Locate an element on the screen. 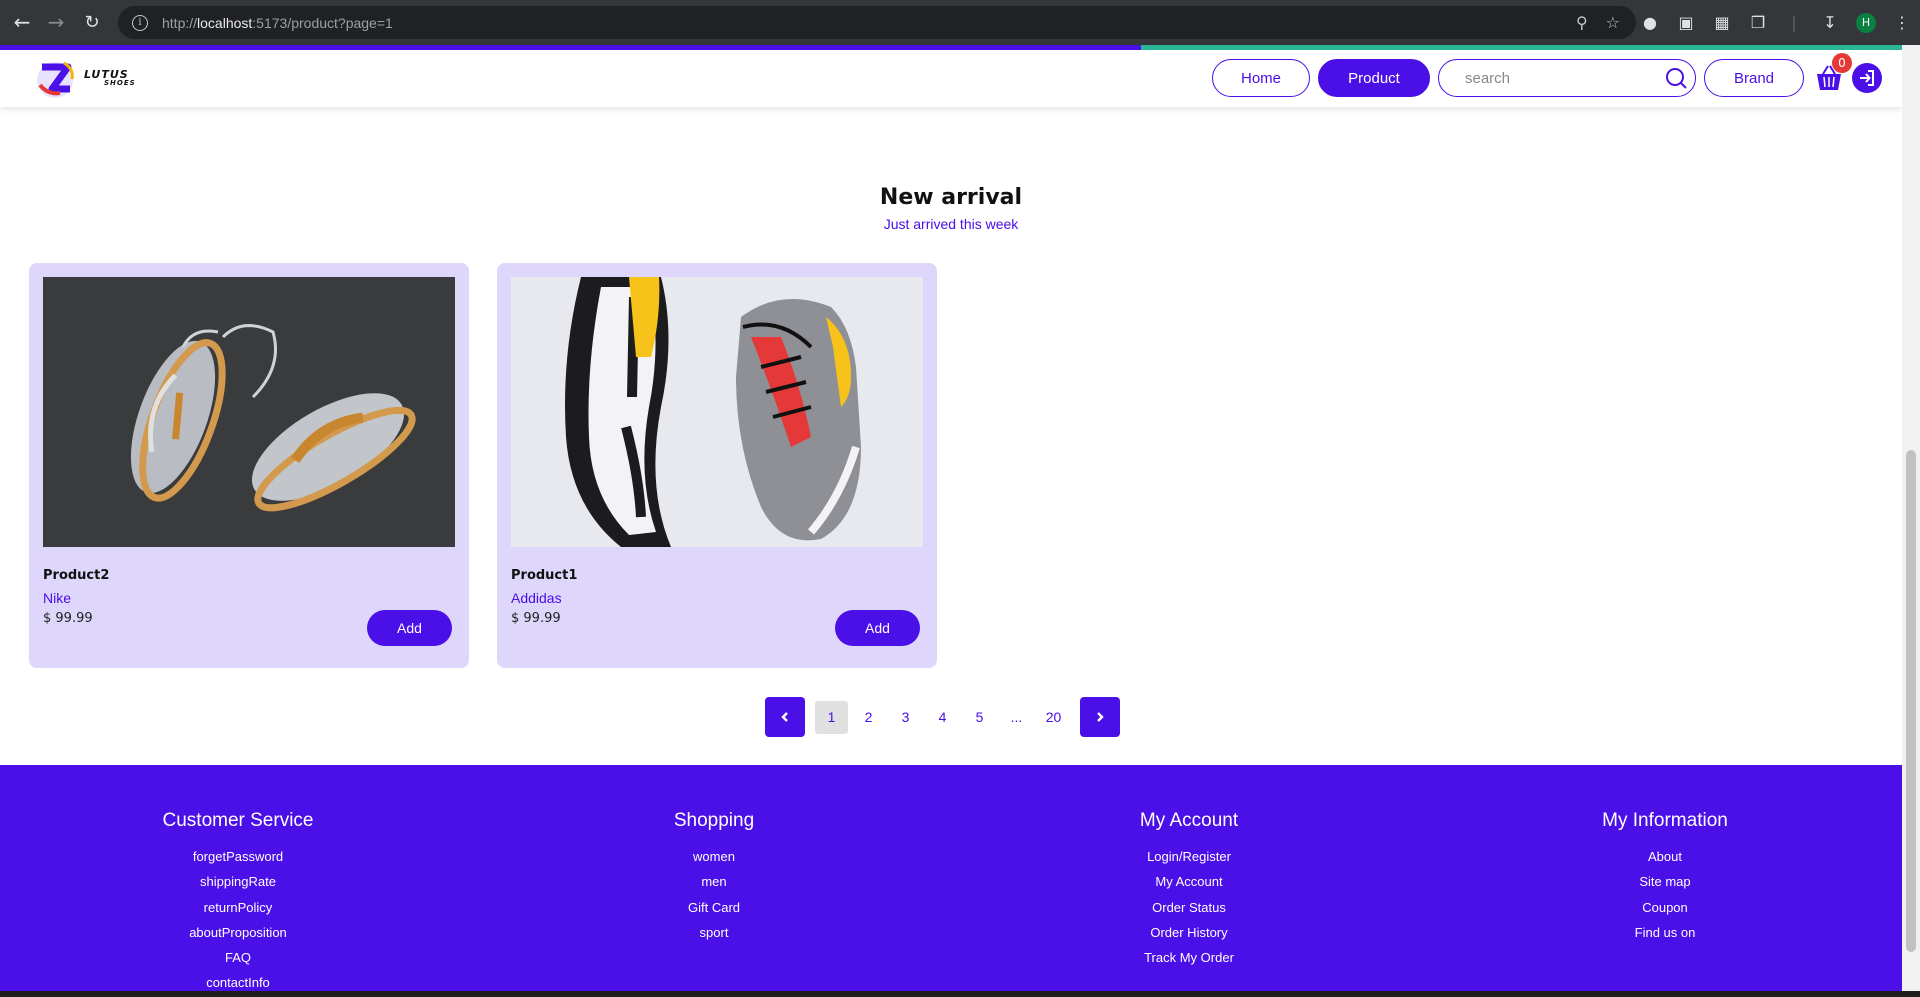 This screenshot has height=997, width=1920. download-icon: ↧ is located at coordinates (1830, 22).